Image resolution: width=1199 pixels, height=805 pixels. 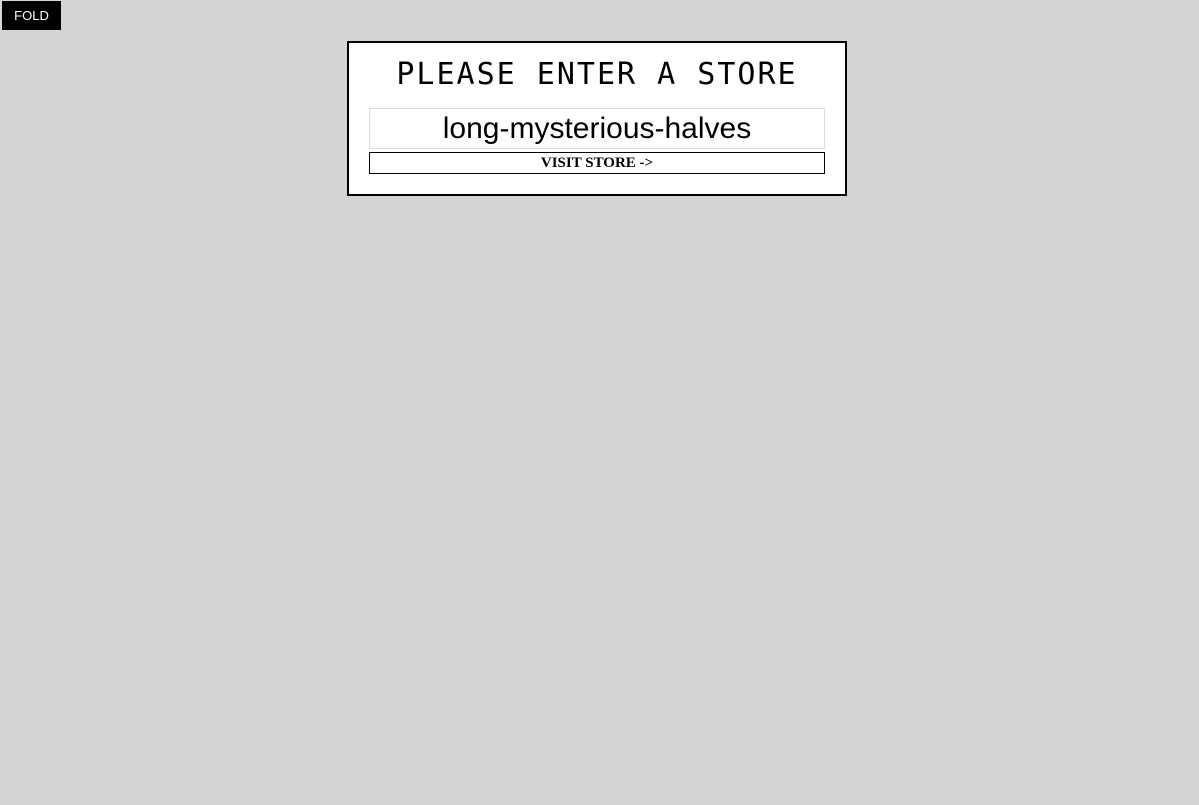 I want to click on fold-button: FOLD, so click(x=31, y=15).